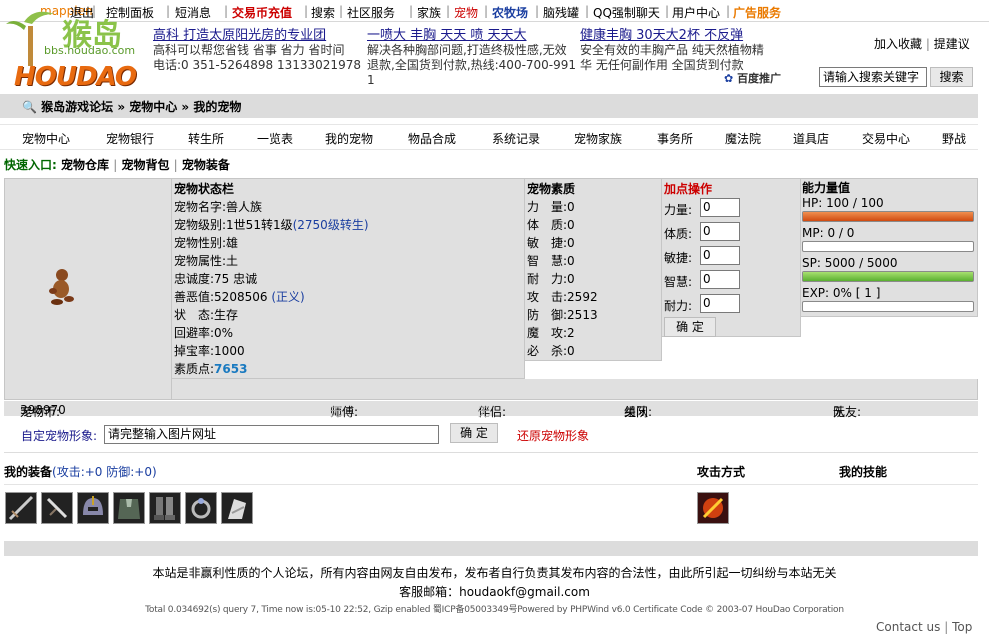  I want to click on quality-magic-attack: 2, so click(571, 333).